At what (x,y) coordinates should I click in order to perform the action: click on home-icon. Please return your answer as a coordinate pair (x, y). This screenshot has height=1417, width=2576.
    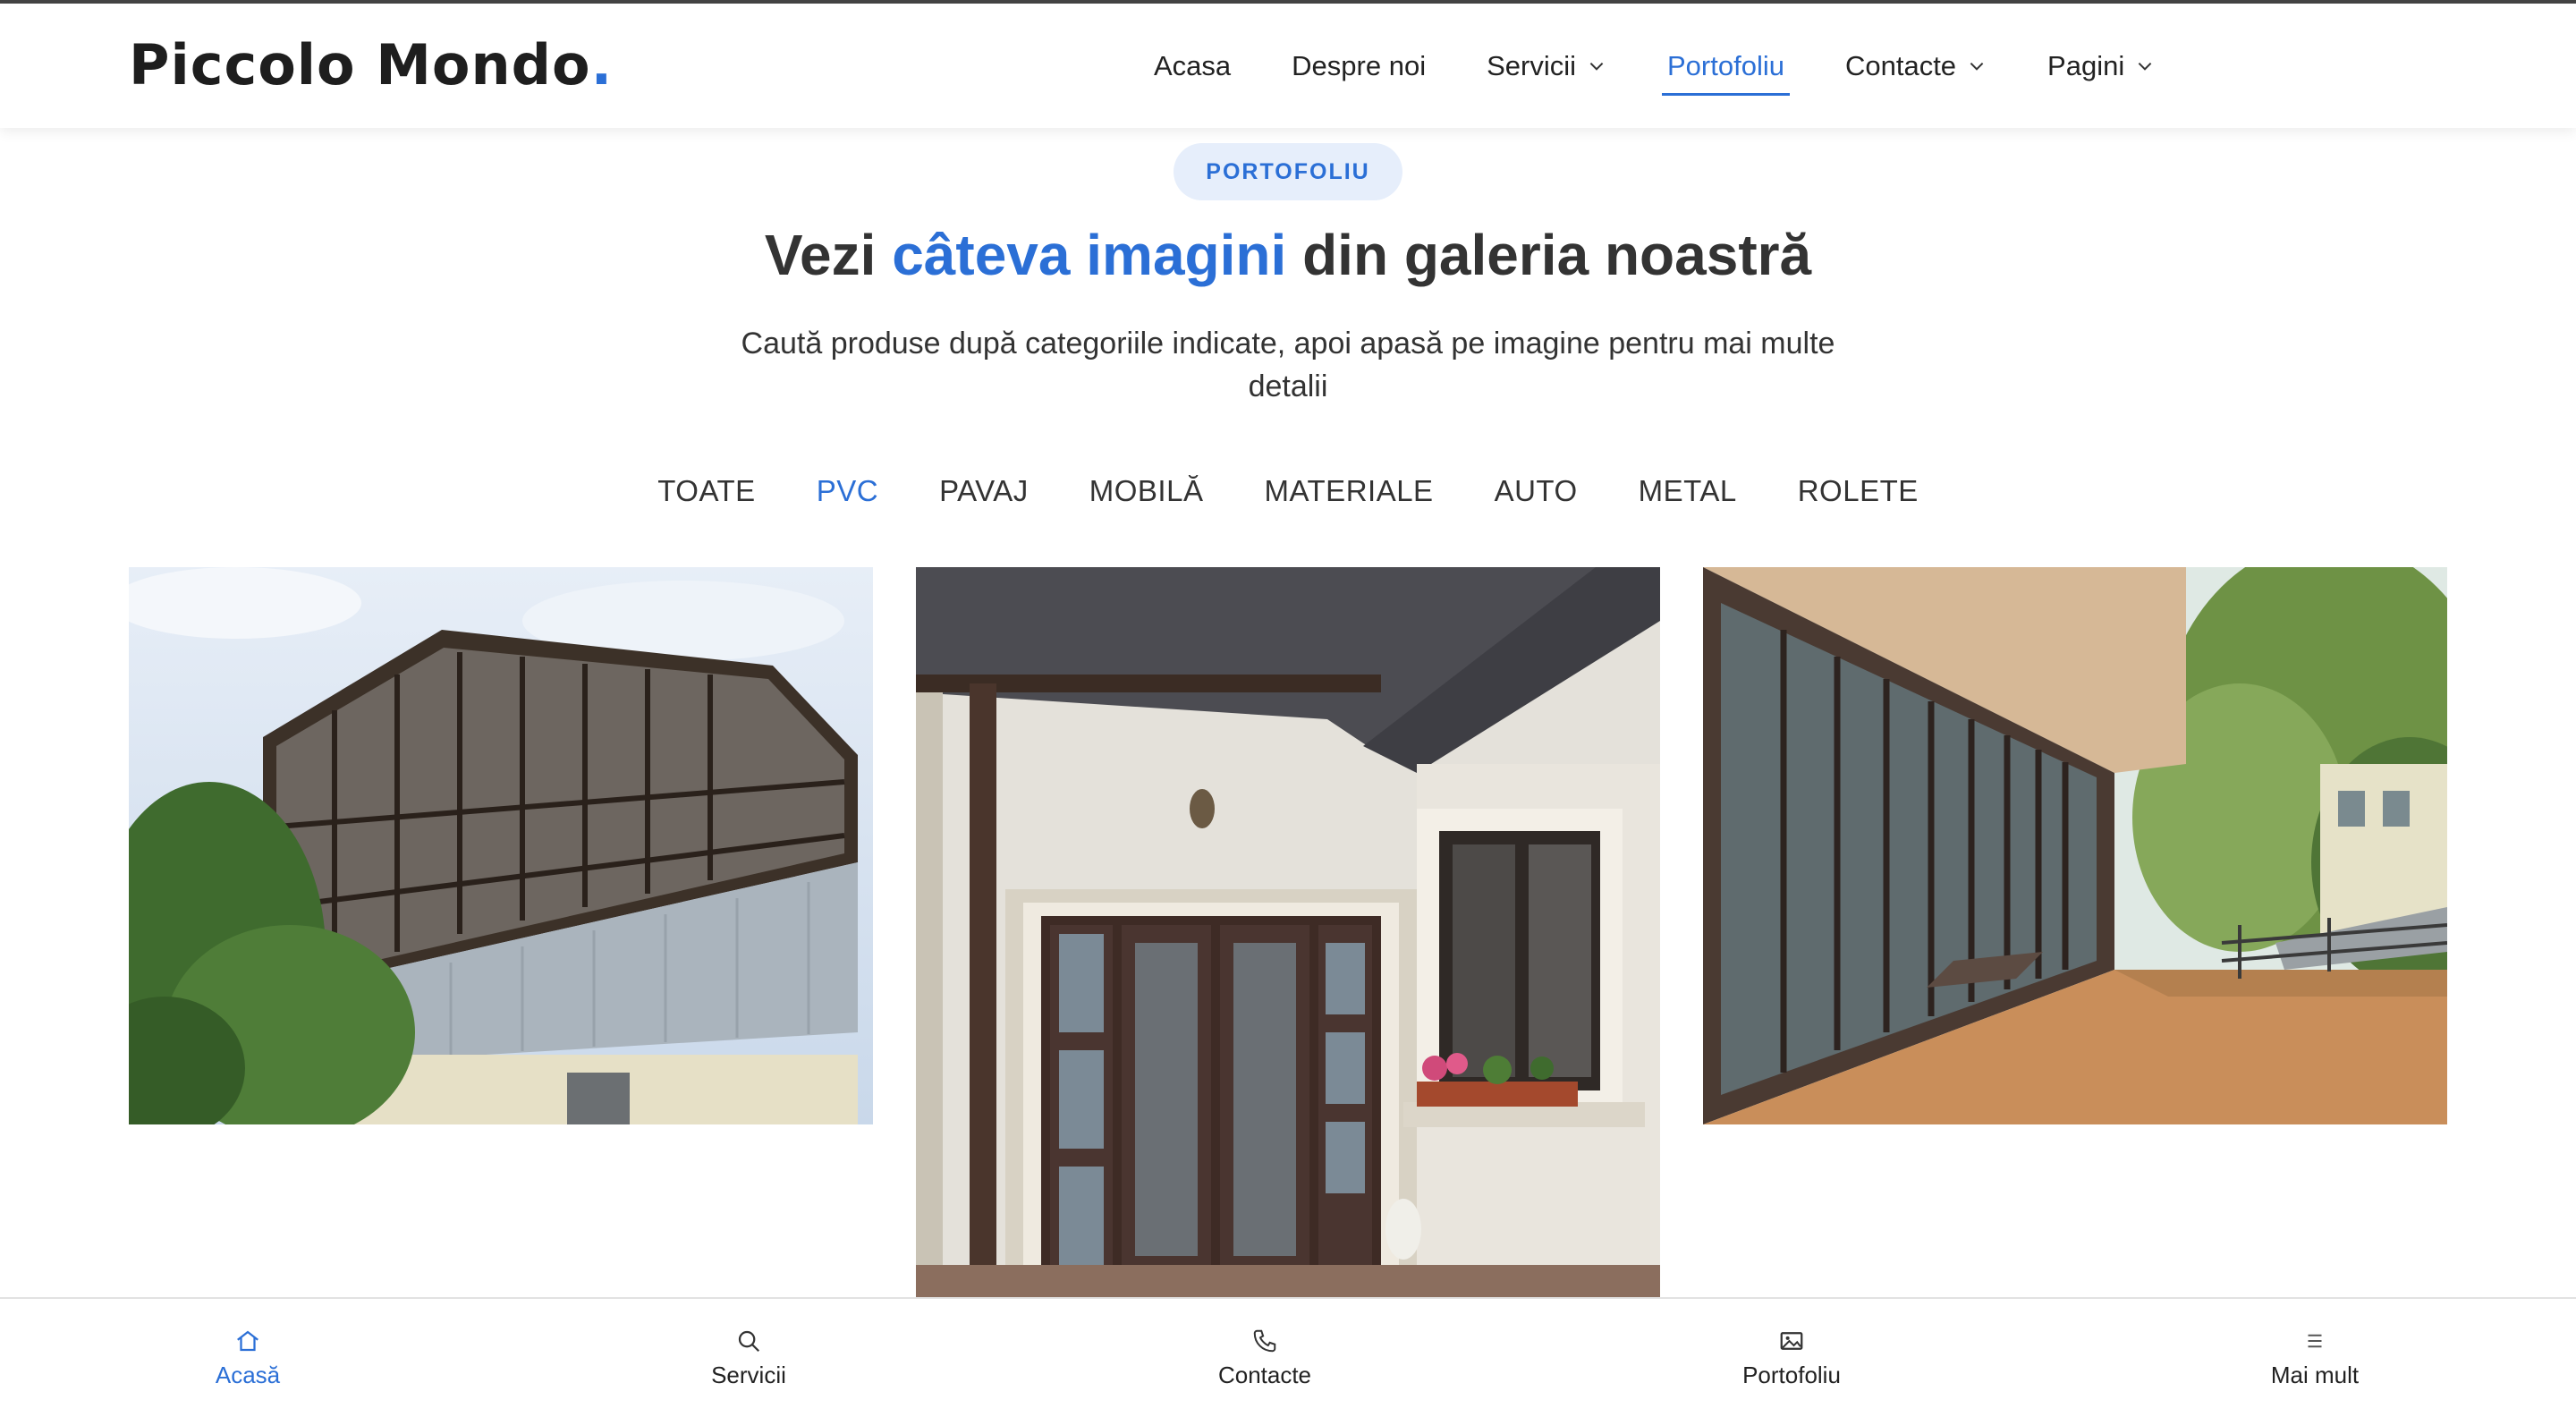
    Looking at the image, I should click on (247, 1340).